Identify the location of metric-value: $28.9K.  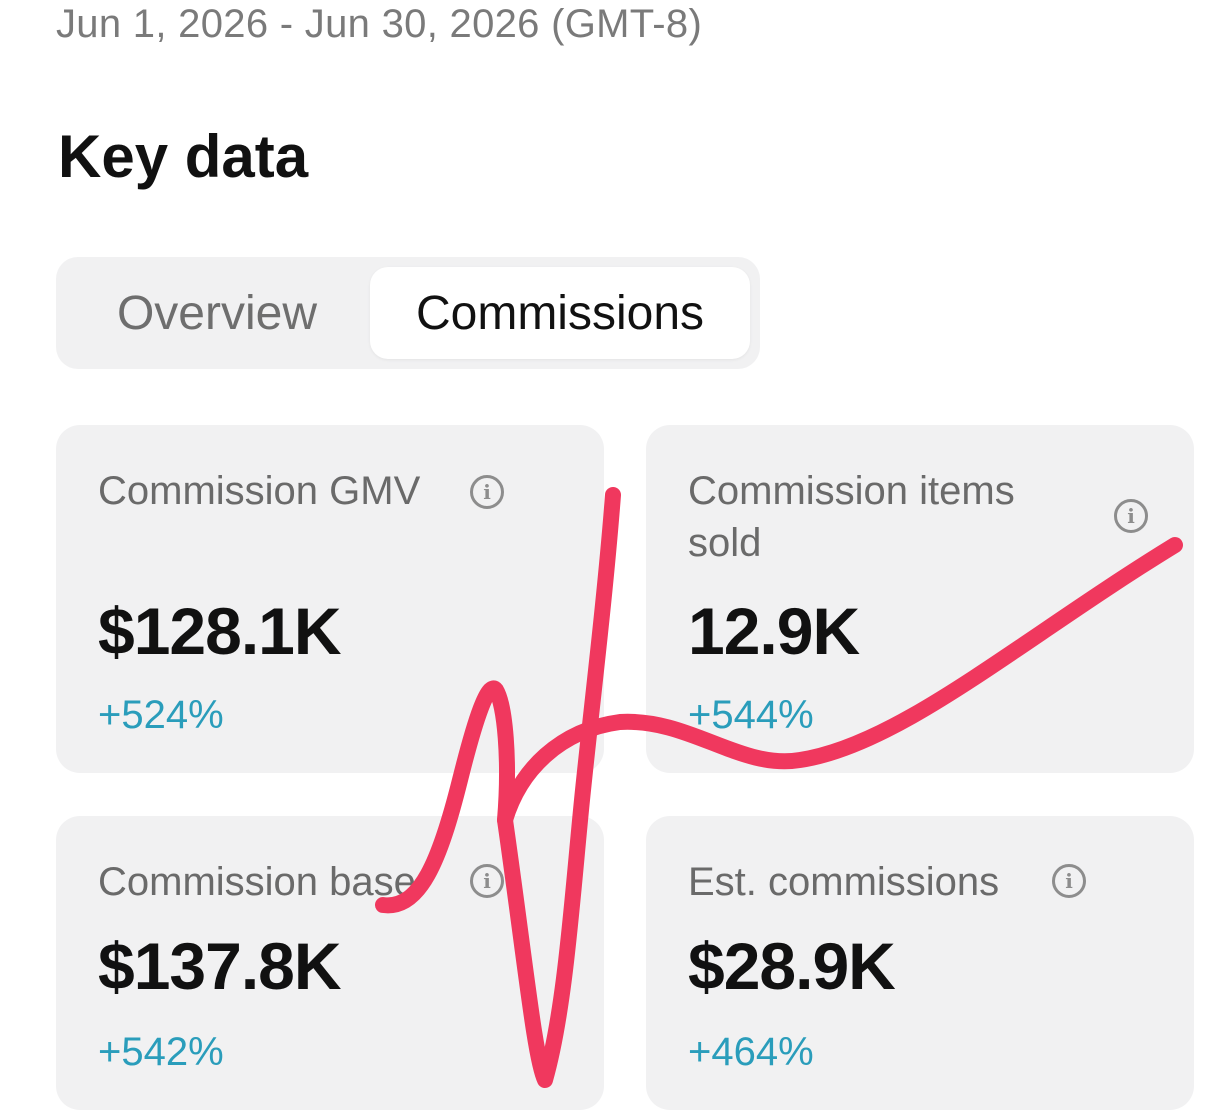
(792, 966).